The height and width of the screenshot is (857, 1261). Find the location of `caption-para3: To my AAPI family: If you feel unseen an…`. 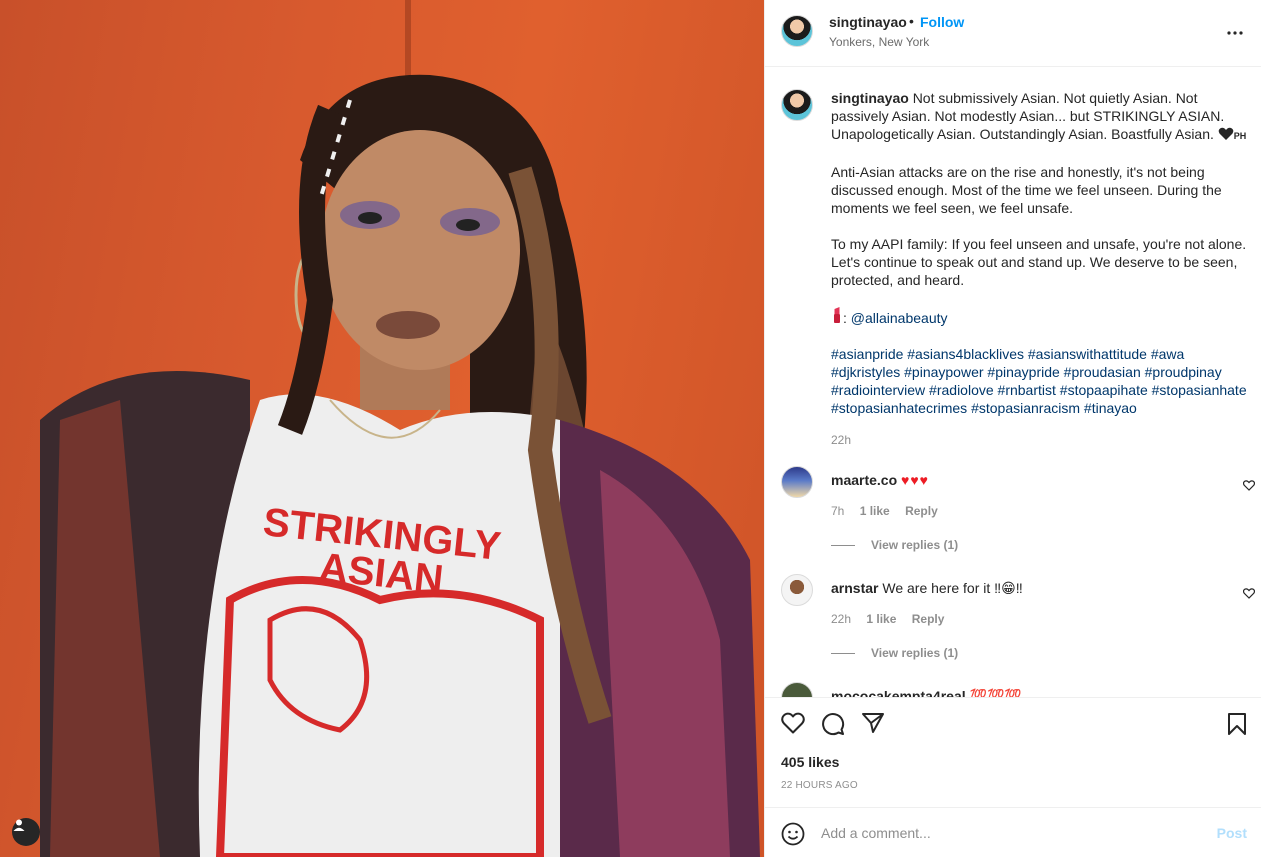

caption-para3: To my AAPI family: If you feel unseen an… is located at coordinates (1039, 262).